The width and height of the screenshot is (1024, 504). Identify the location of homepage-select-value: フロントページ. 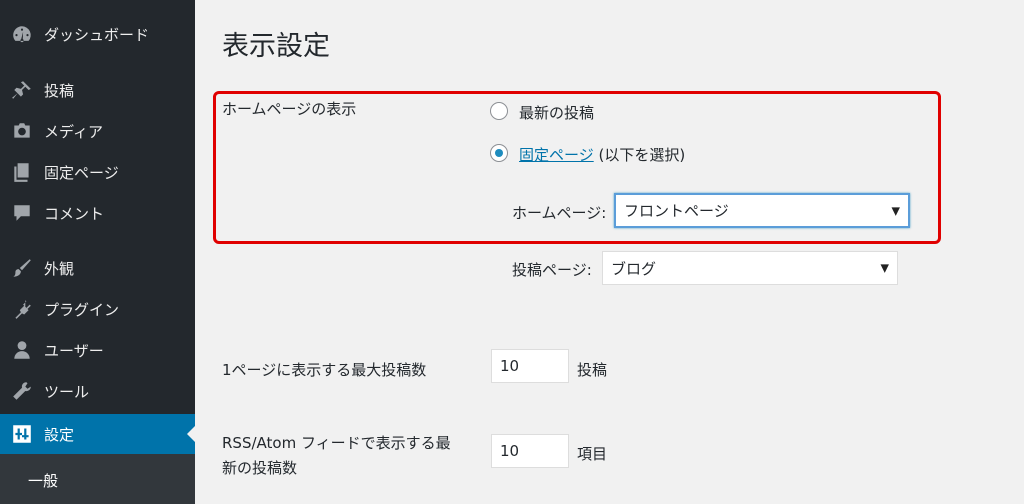
(676, 211).